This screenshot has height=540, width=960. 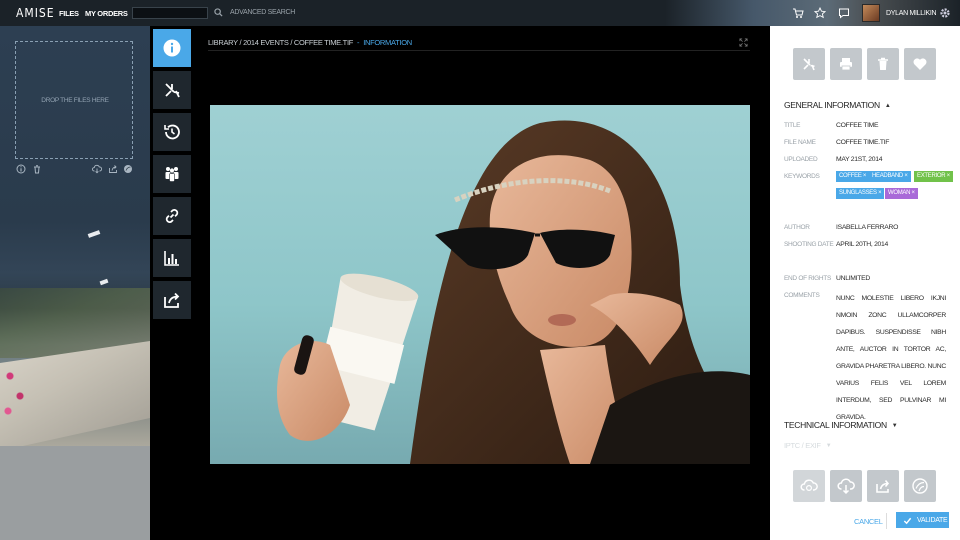 What do you see at coordinates (809, 64) in the screenshot?
I see `crop-button` at bounding box center [809, 64].